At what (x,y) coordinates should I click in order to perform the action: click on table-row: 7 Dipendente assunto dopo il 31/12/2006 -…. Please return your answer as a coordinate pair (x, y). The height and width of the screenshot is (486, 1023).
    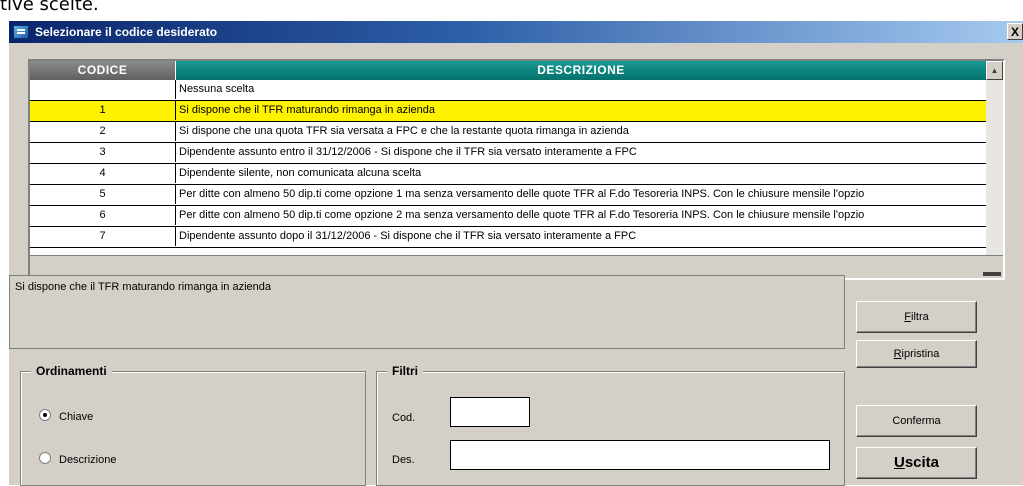
    Looking at the image, I should click on (508, 237).